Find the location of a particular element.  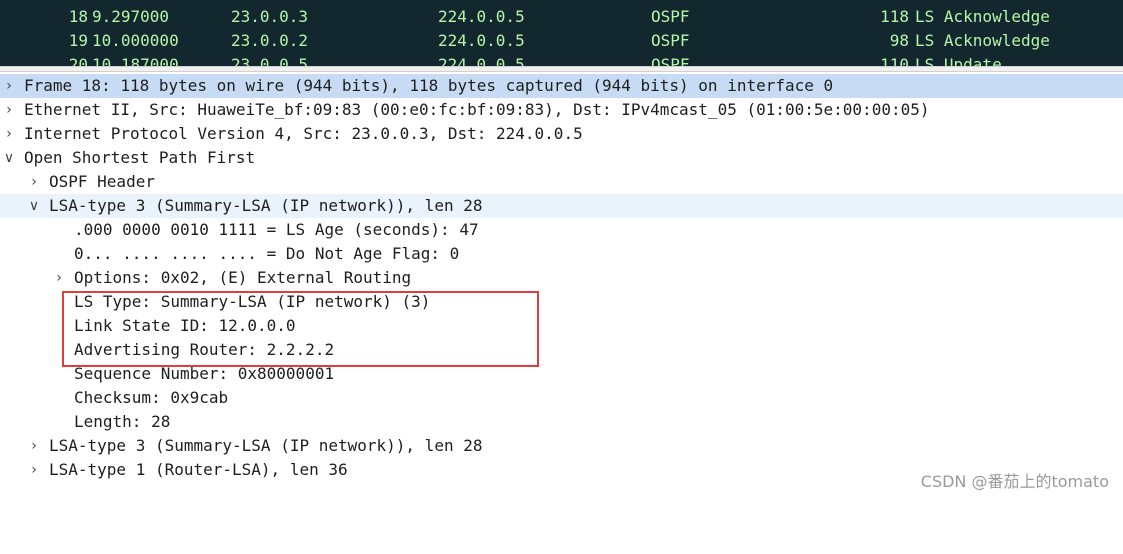

tree-item-label: Sequence Number: 0x80000001 is located at coordinates (204, 373).